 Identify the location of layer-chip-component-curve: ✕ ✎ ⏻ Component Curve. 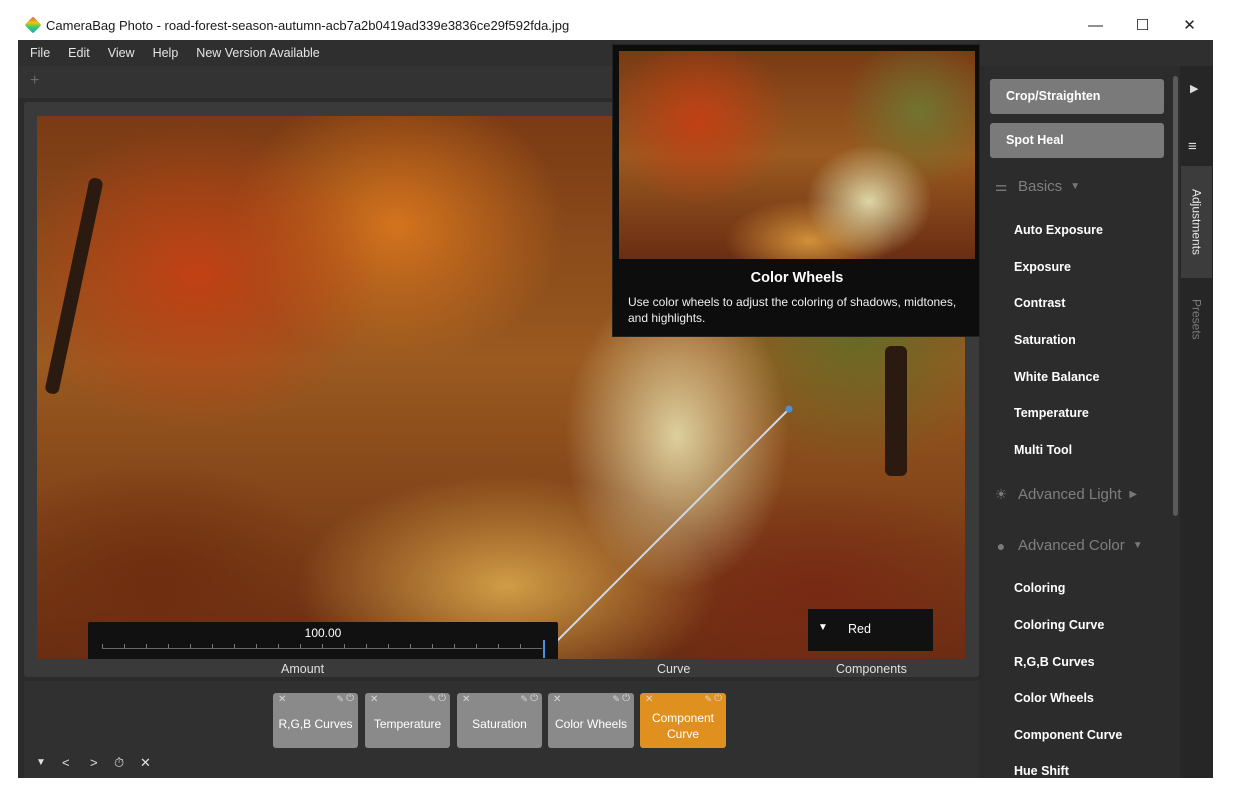
(683, 720).